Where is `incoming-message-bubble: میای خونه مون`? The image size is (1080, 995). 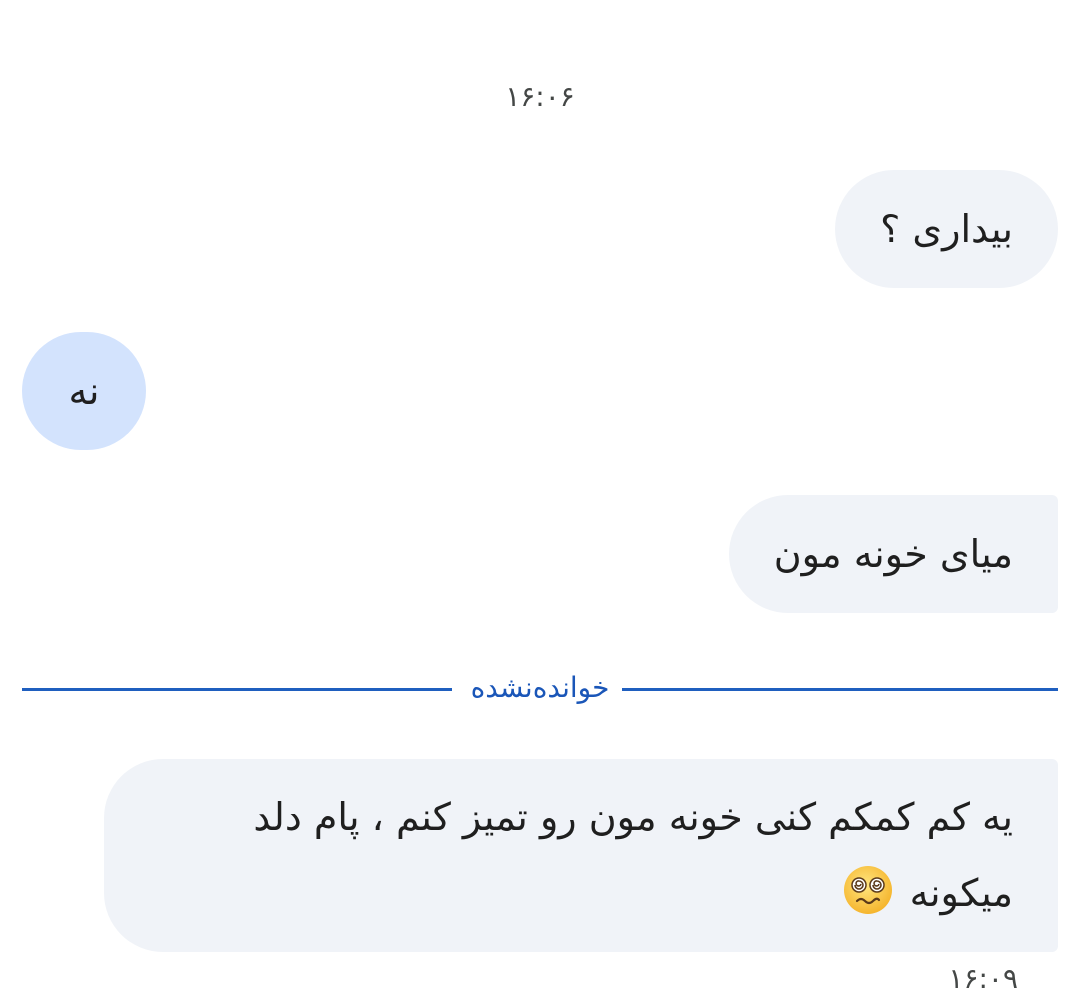 incoming-message-bubble: میای خونه مون is located at coordinates (893, 554).